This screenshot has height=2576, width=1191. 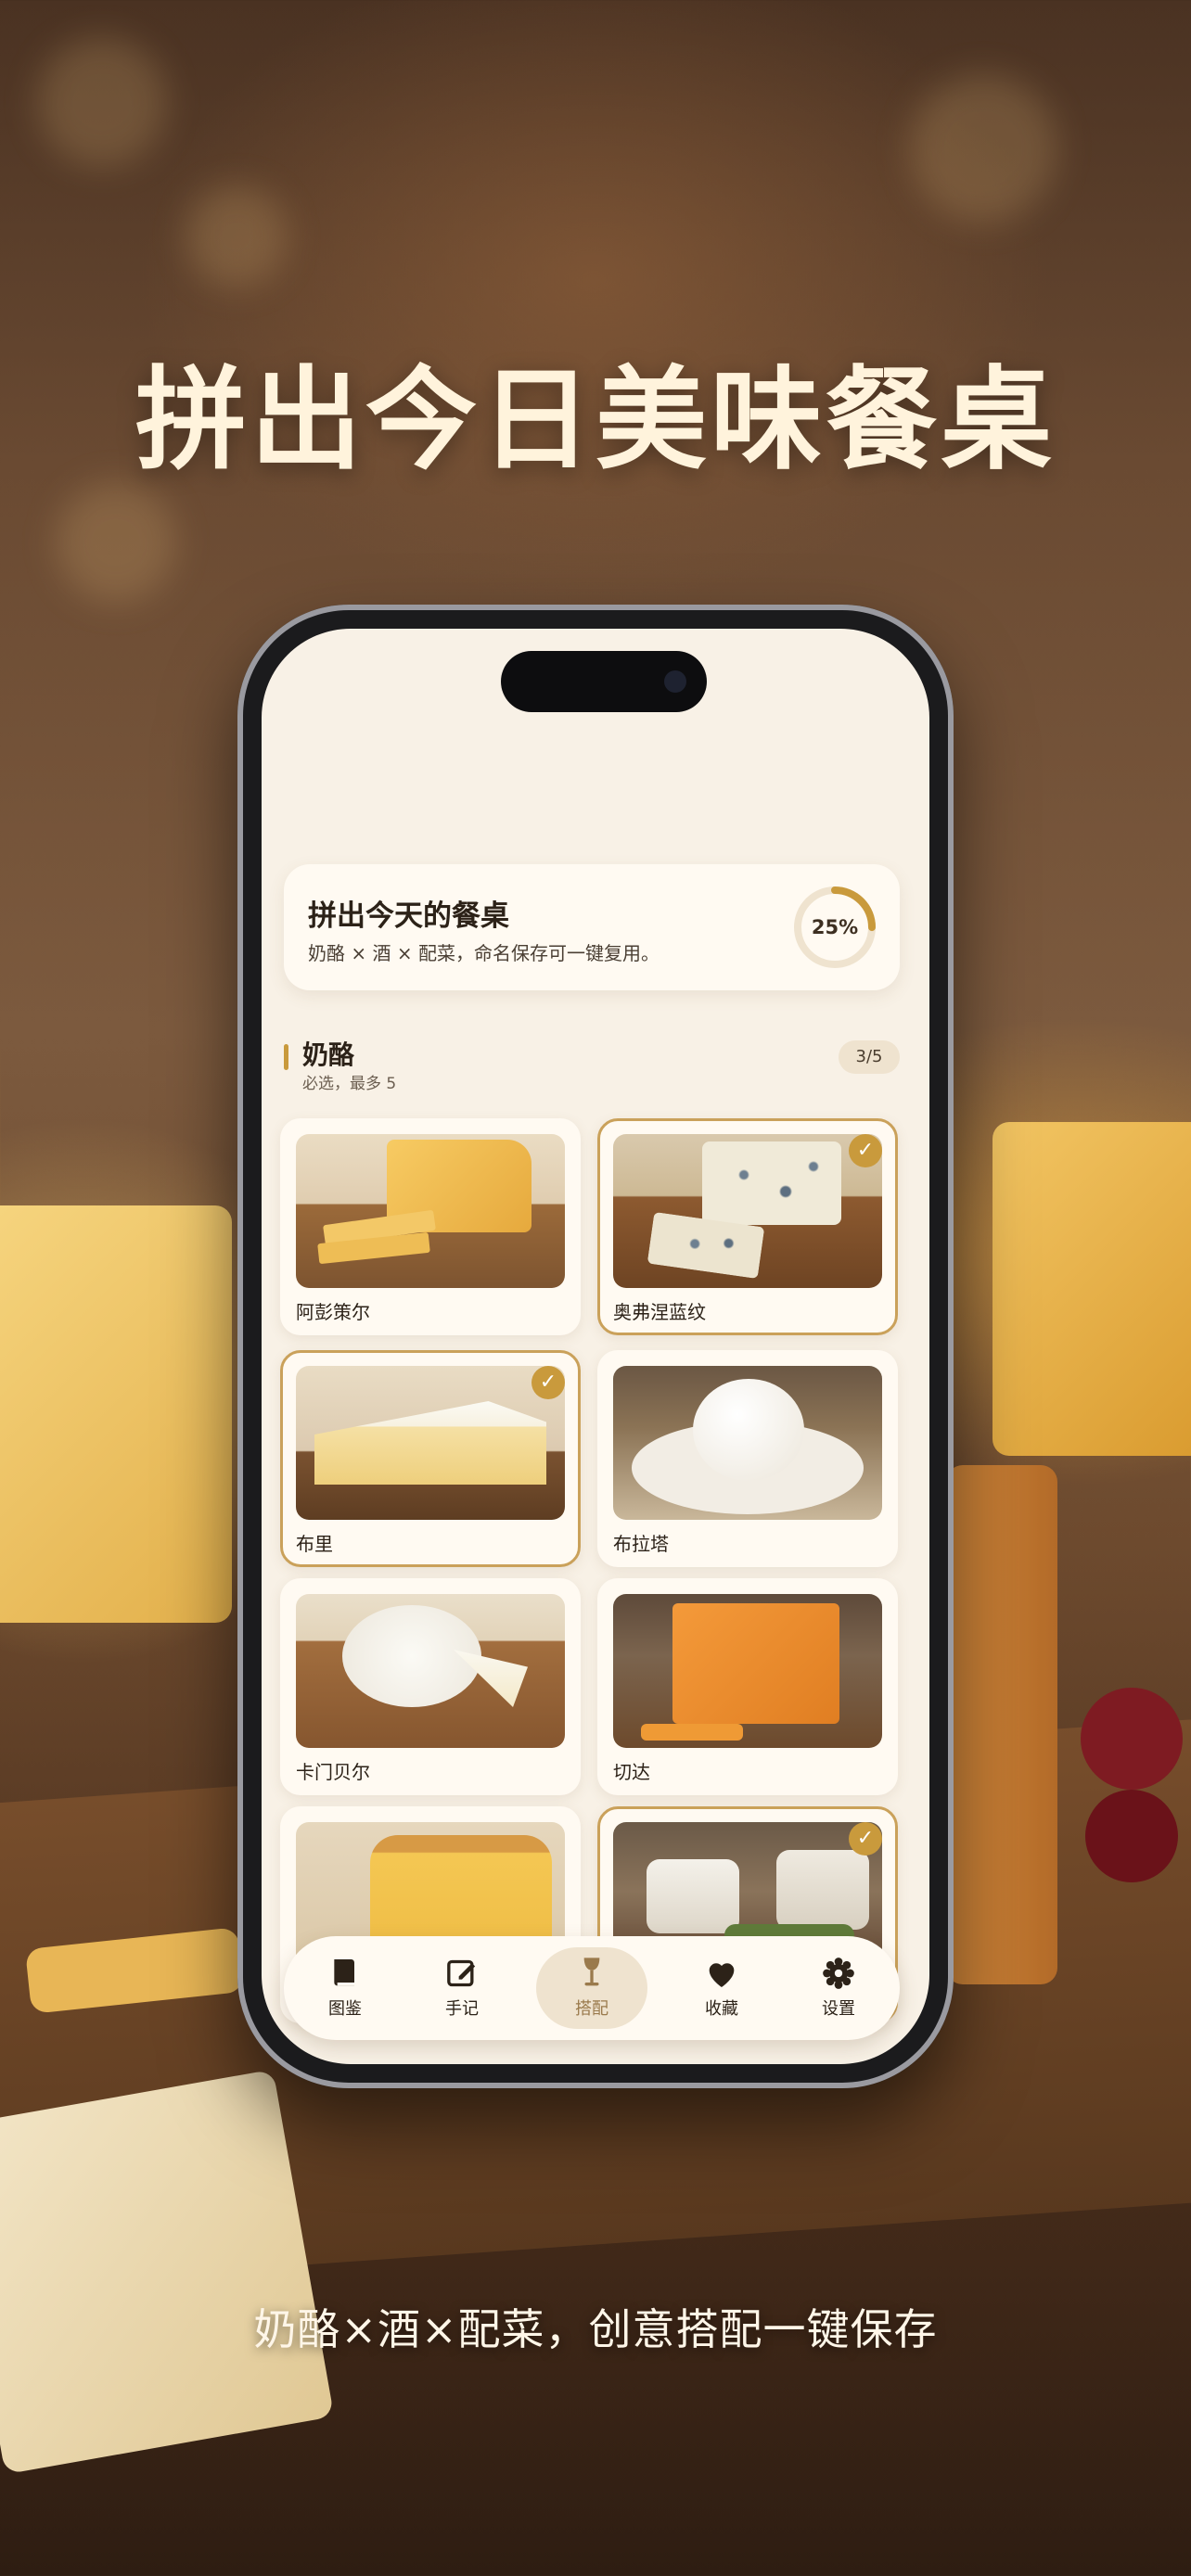 What do you see at coordinates (333, 1772) in the screenshot?
I see `cheese-name: 卡门贝尔` at bounding box center [333, 1772].